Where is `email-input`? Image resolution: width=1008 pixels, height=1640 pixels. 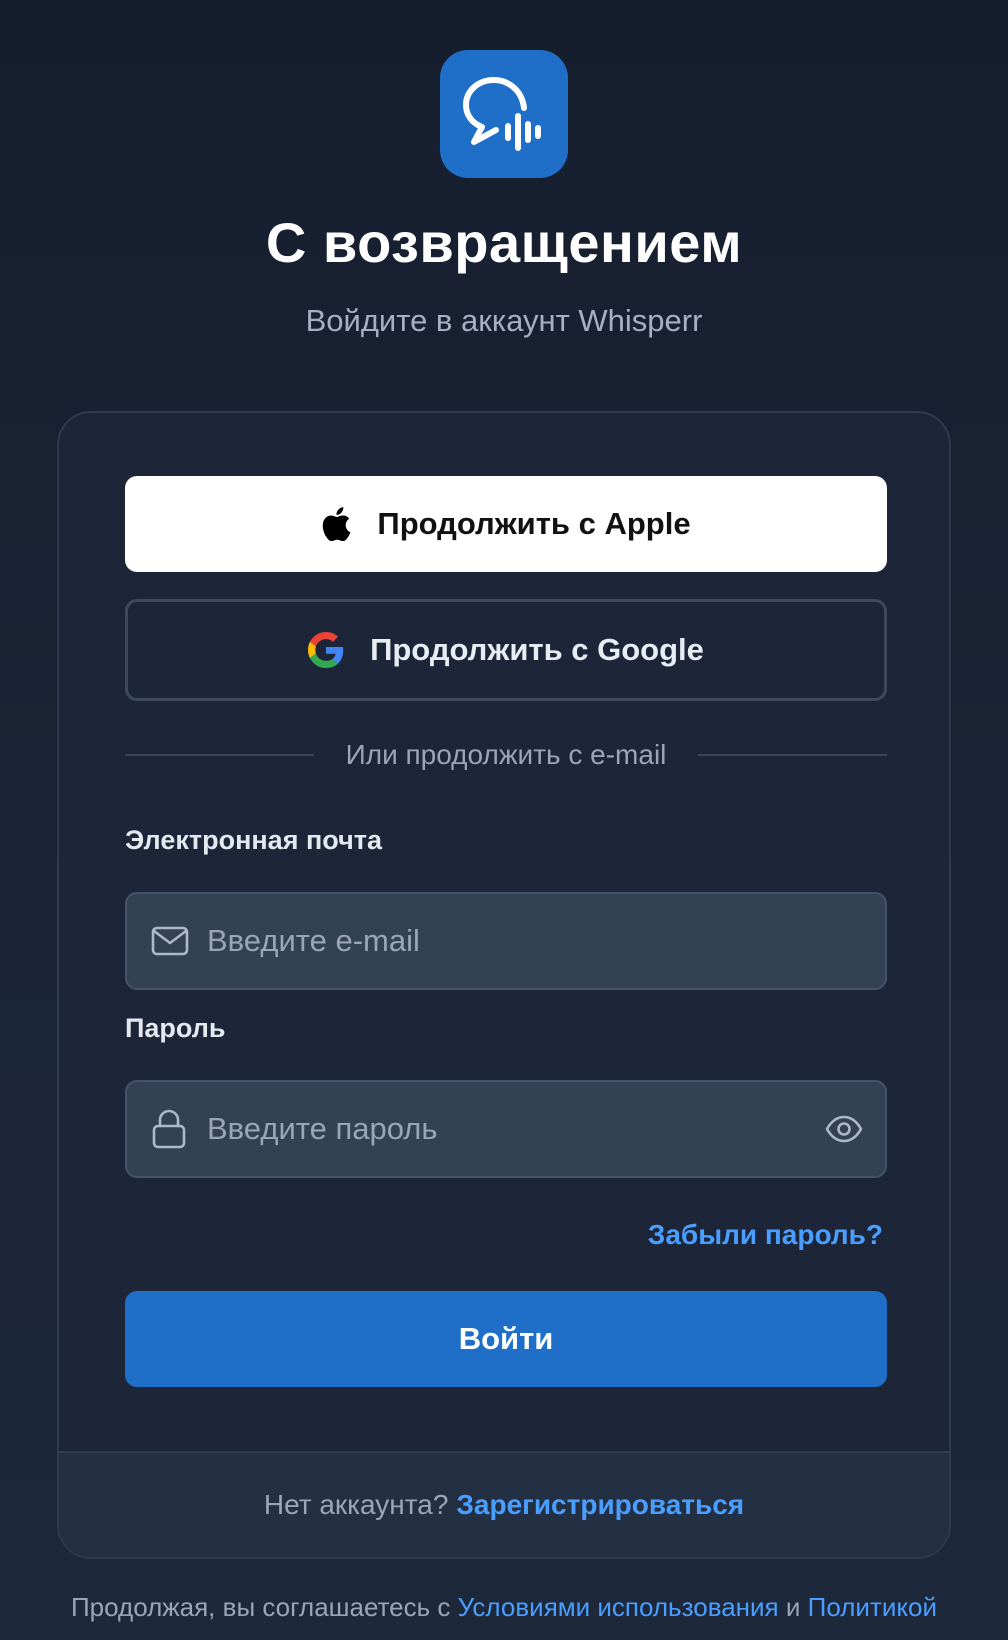
email-input is located at coordinates (506, 941).